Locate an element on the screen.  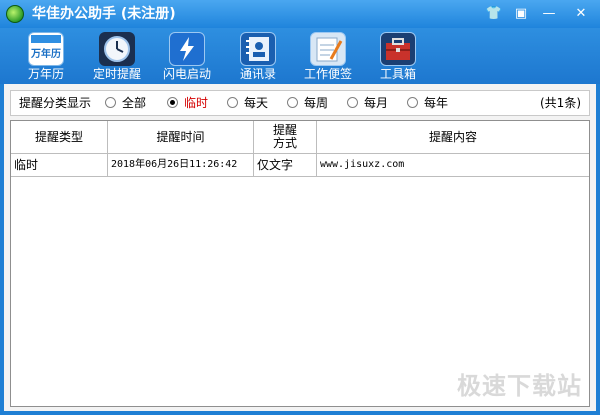
cell-type: 临时 is located at coordinates (59, 165).